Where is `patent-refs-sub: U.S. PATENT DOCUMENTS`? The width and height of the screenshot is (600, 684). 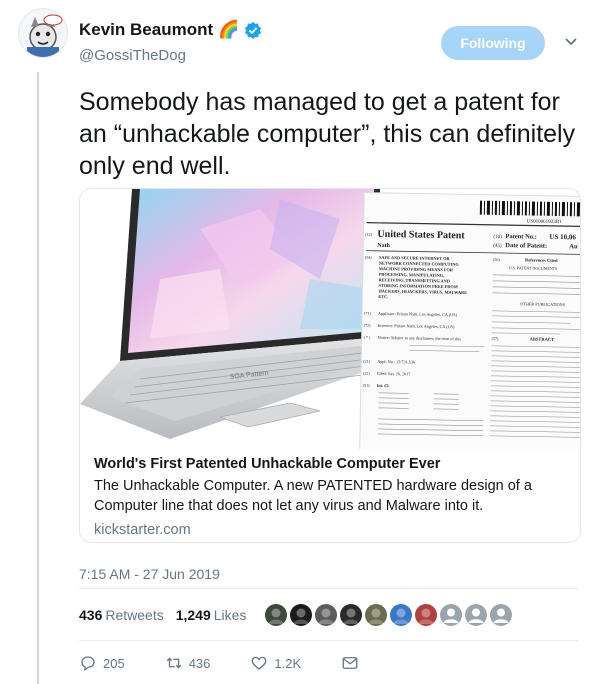 patent-refs-sub: U.S. PATENT DOCUMENTS is located at coordinates (533, 268).